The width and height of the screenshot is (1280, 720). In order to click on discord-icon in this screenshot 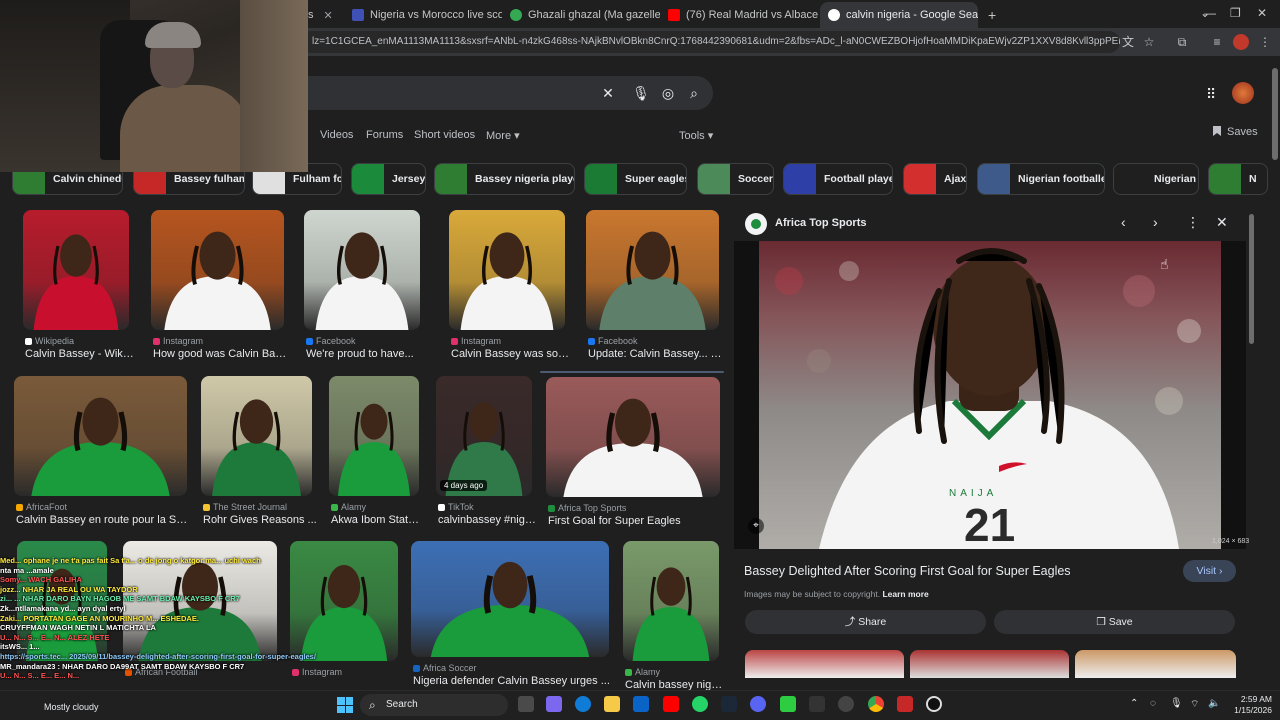, I will do `click(758, 704)`.